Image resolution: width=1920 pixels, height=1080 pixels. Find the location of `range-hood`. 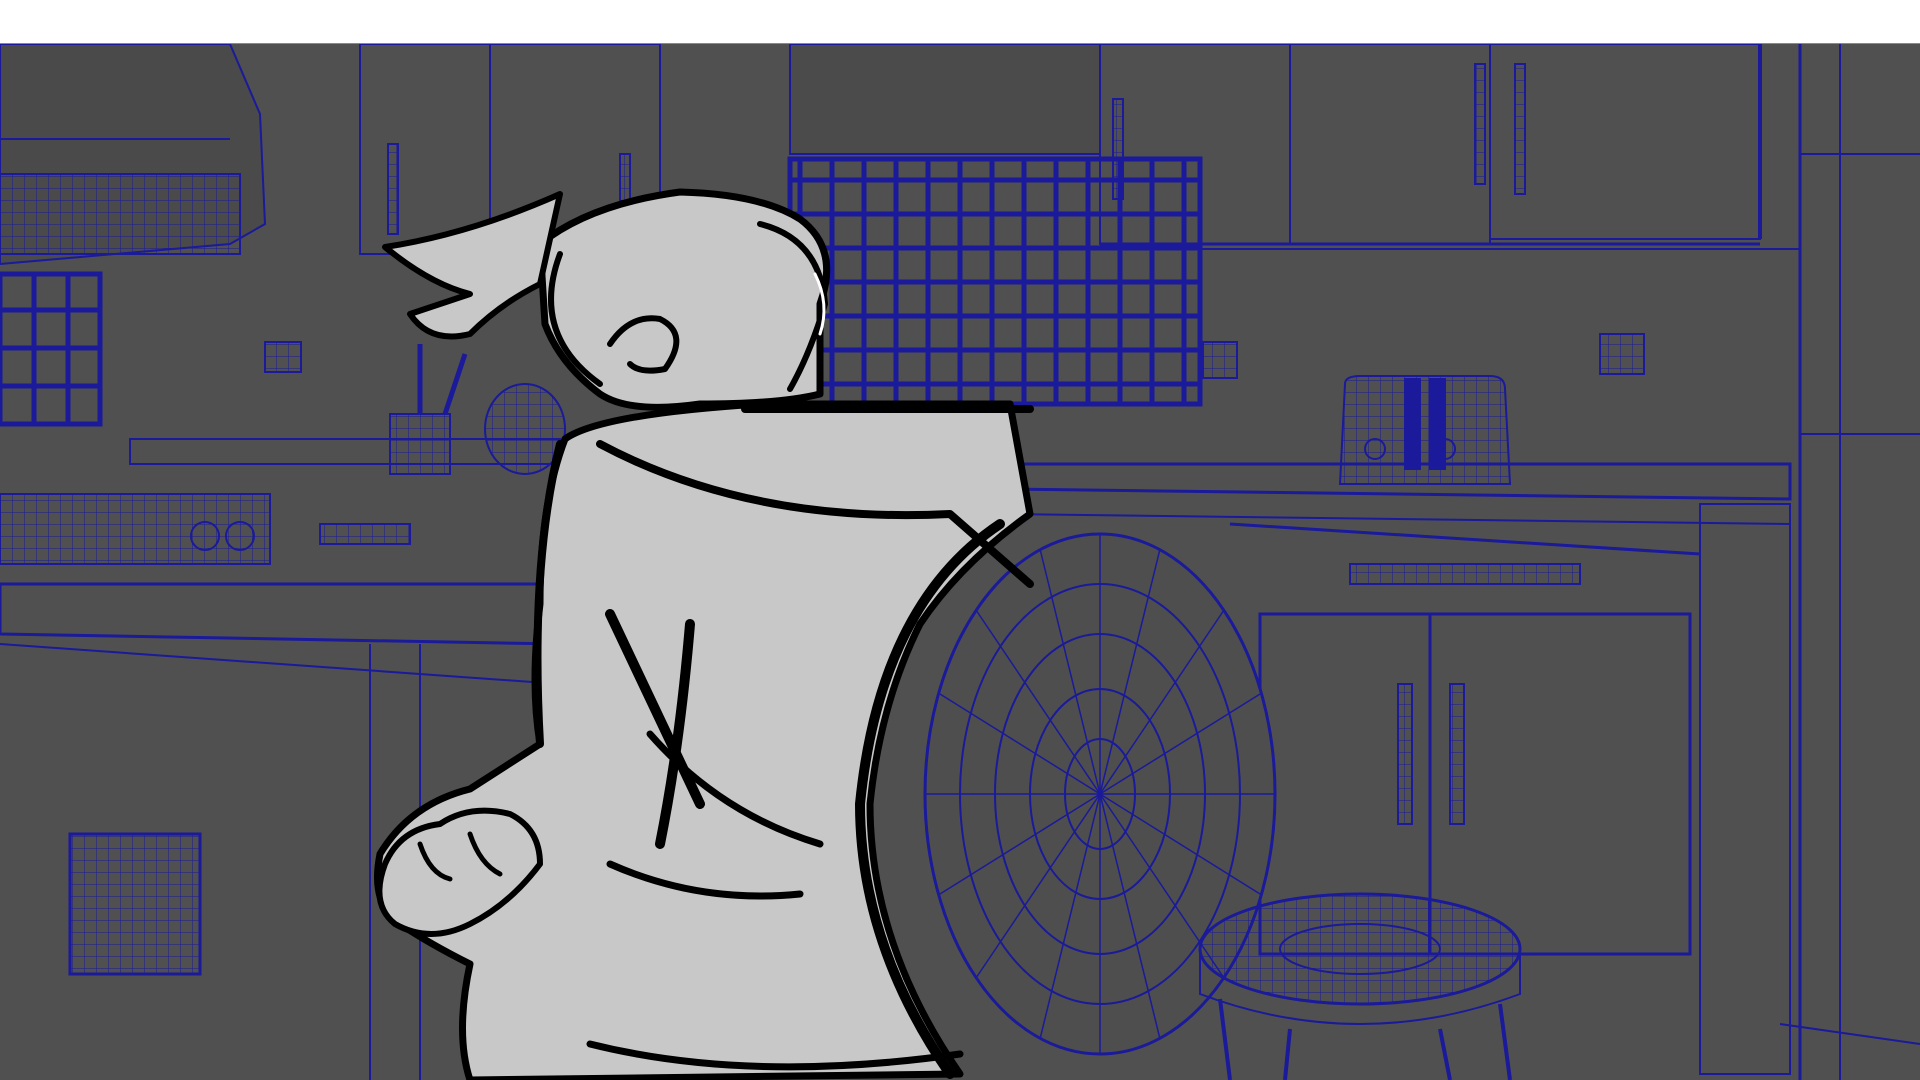

range-hood is located at coordinates (133, 155).